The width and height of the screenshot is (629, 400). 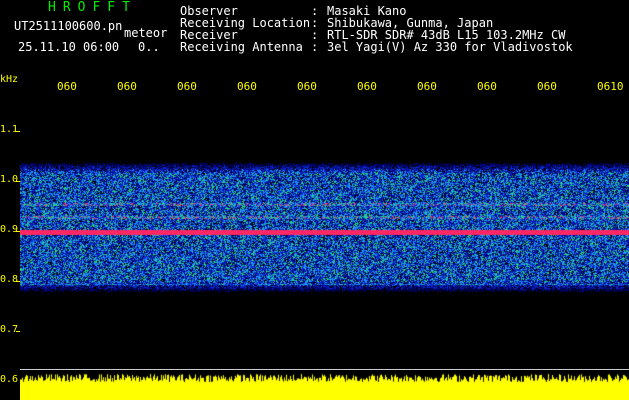 I want to click on y-tick-label: 0.6, so click(x=9, y=379).